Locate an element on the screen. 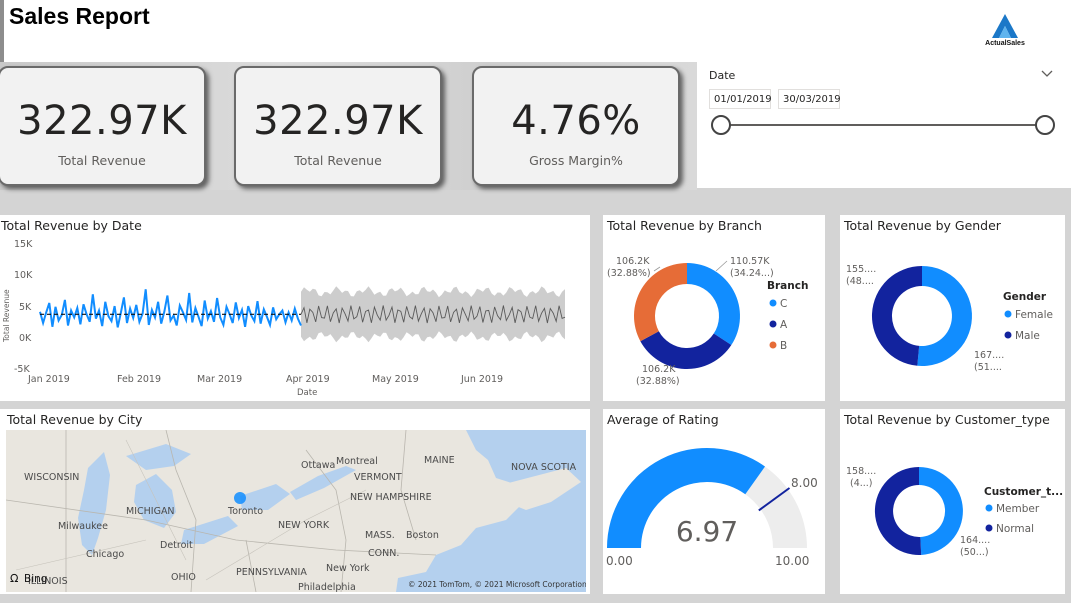 This screenshot has width=1071, height=603. header-accent-bar is located at coordinates (2, 31).